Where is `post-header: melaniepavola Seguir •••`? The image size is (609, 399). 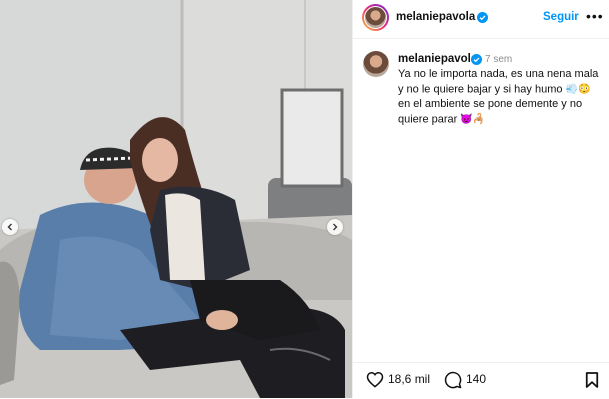
post-header: melaniepavola Seguir ••• is located at coordinates (481, 19).